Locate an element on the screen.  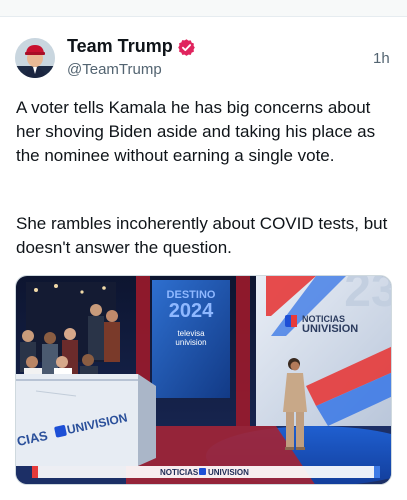
verified-badge-icon is located at coordinates (186, 47).